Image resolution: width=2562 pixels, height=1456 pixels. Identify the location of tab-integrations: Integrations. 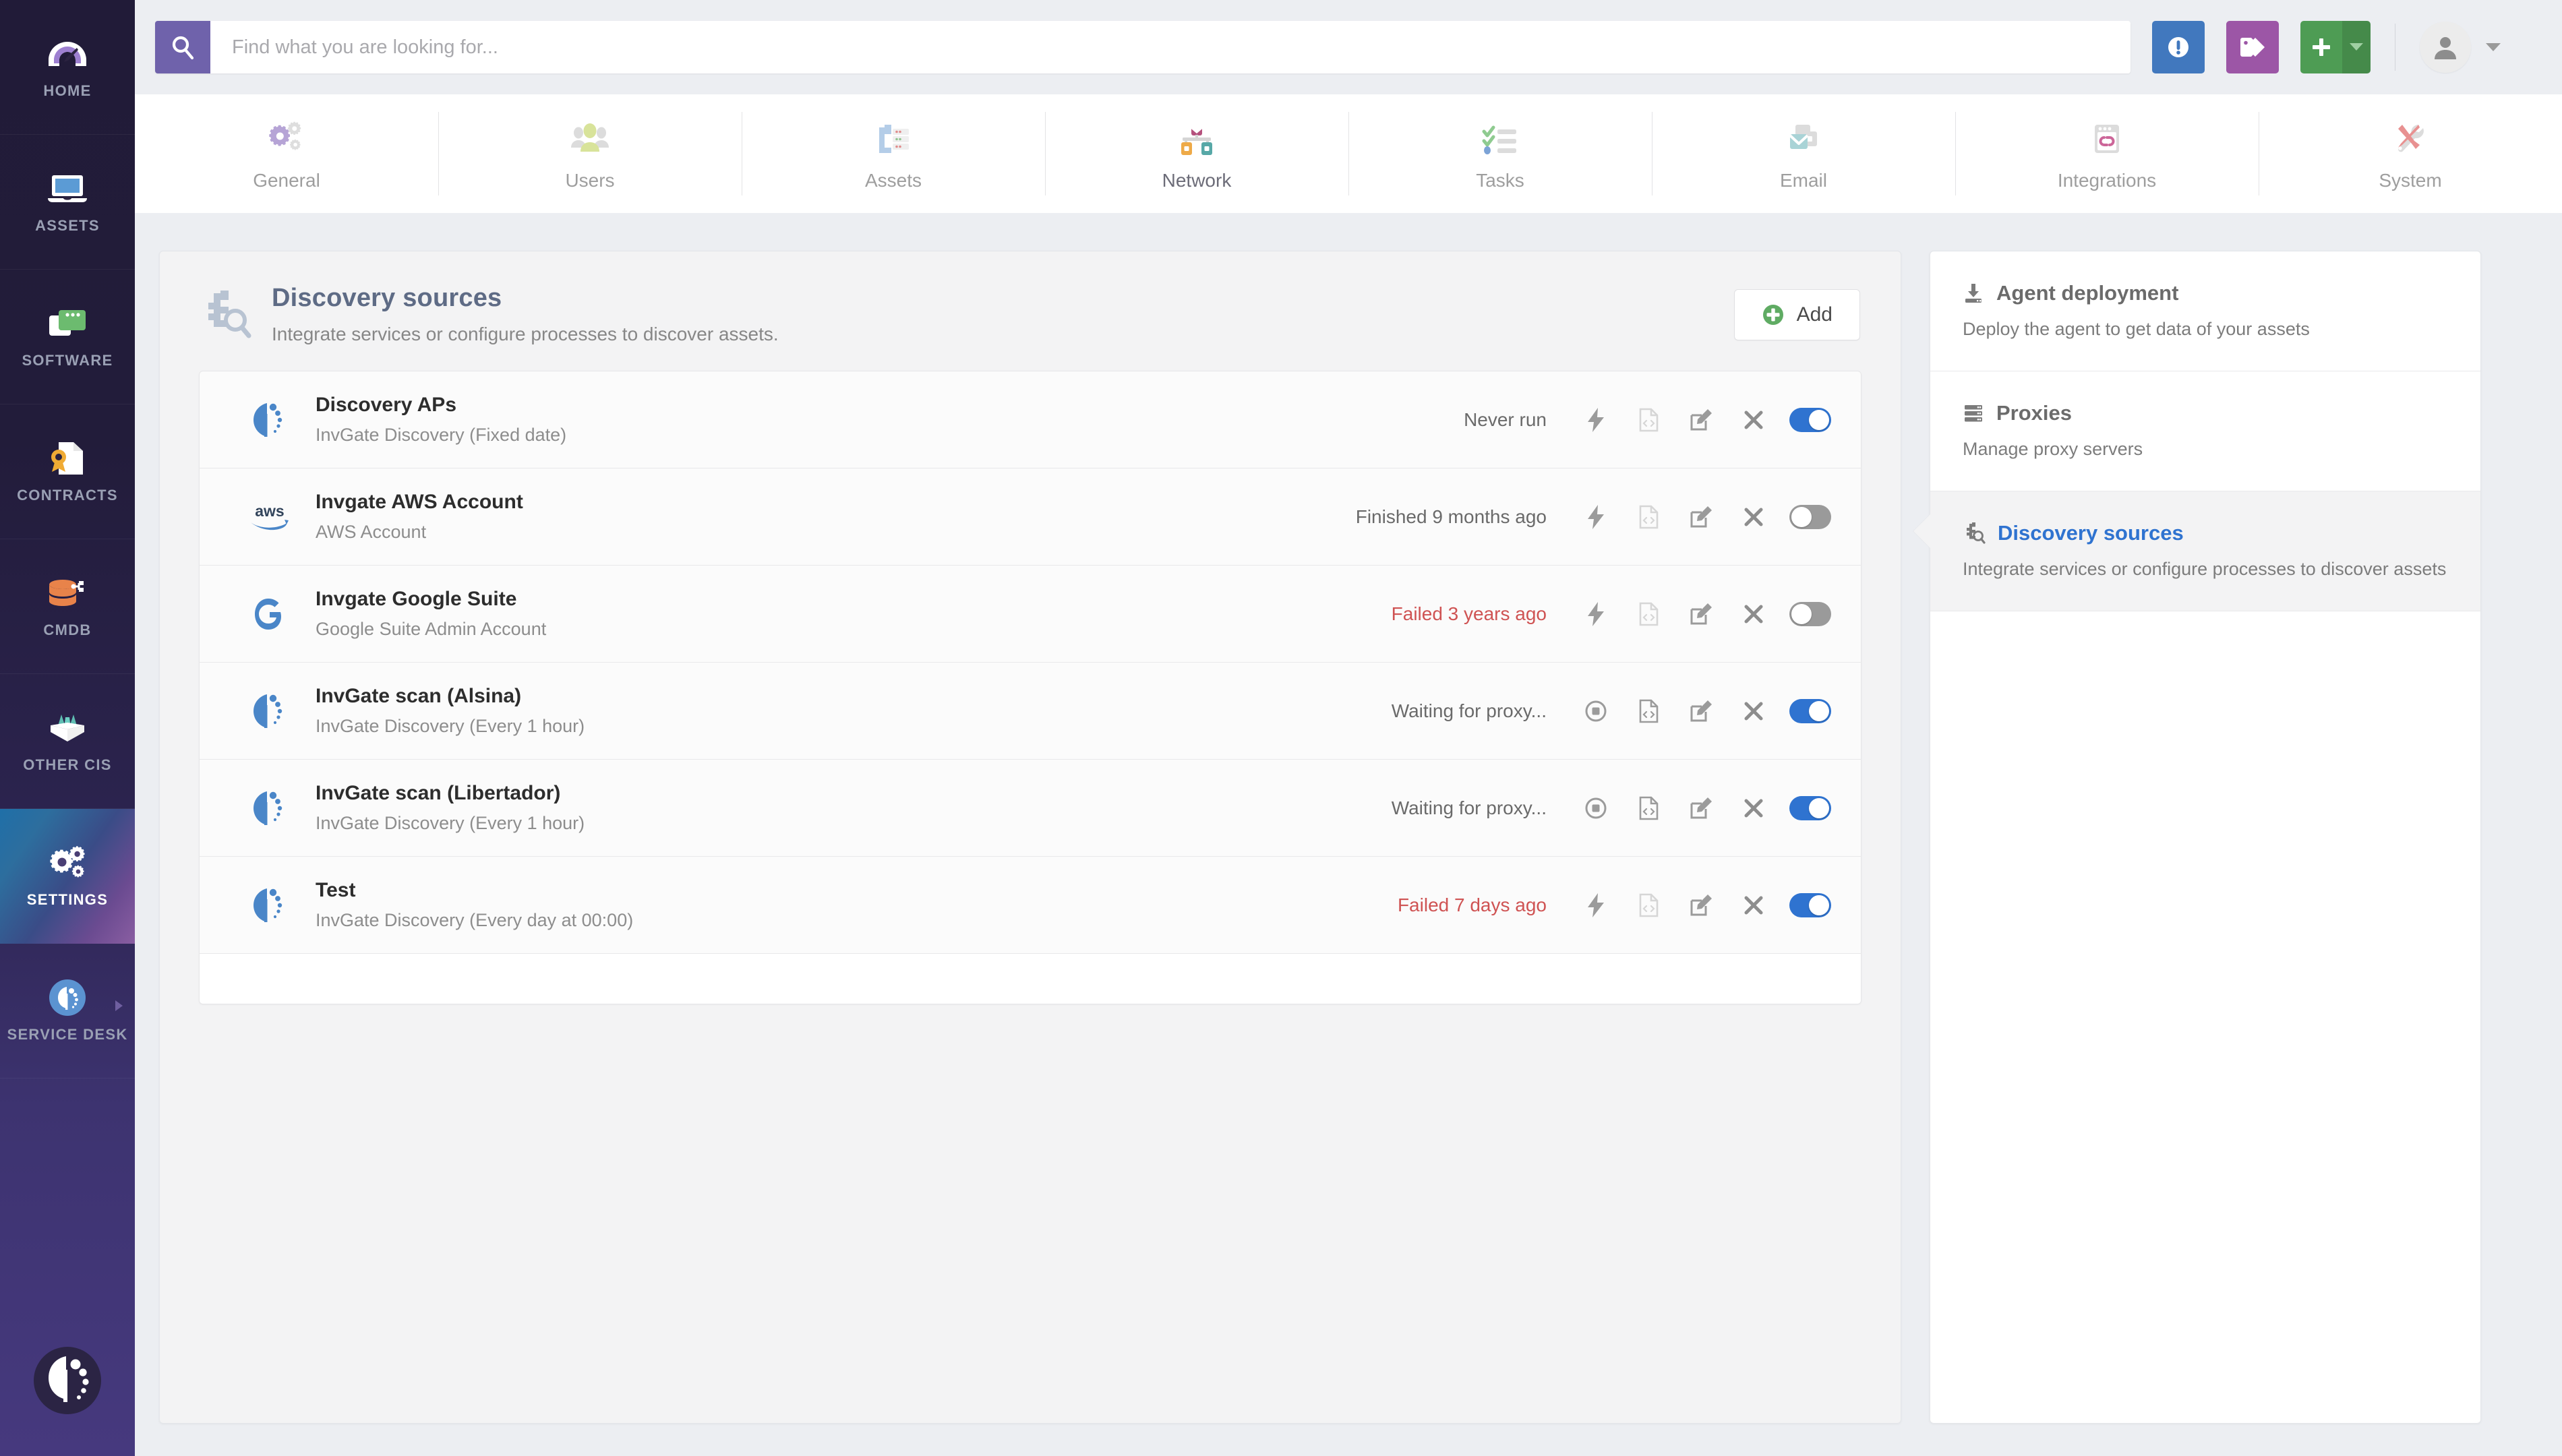
(2107, 153).